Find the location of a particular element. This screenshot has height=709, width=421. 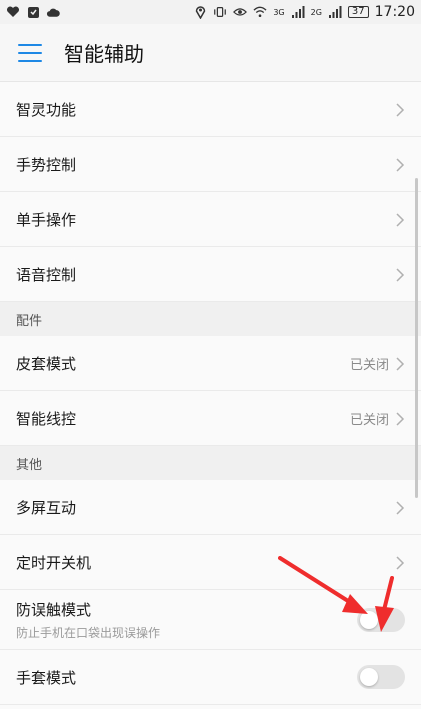

wifi-icon is located at coordinates (260, 12).